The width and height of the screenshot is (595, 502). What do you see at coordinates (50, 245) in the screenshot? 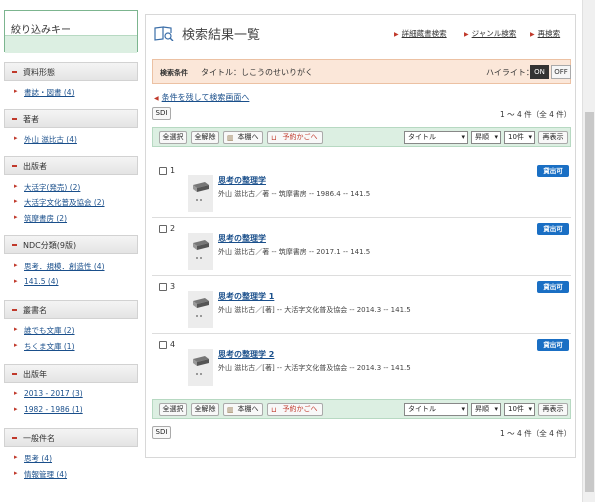
I see `facet-section-title: NDC分類(9版)` at bounding box center [50, 245].